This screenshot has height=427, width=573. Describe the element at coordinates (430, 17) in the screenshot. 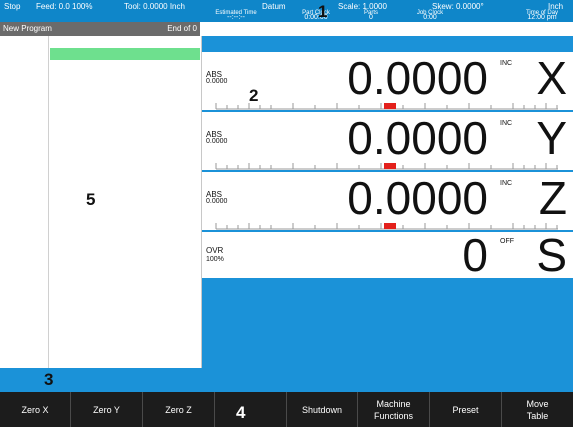

I see `job-clock-value: 0:00` at that location.